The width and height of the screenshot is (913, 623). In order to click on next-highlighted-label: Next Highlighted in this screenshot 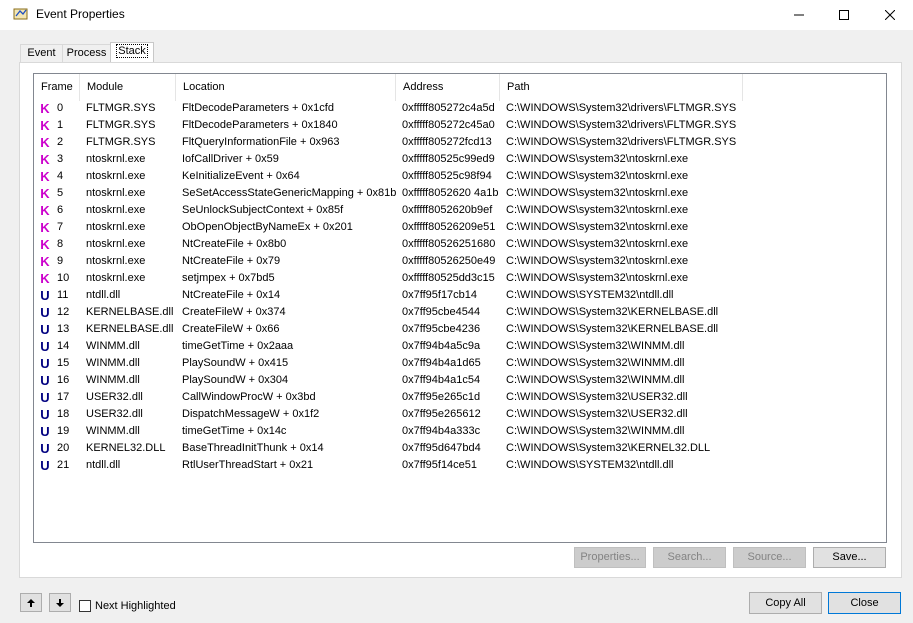, I will do `click(135, 606)`.